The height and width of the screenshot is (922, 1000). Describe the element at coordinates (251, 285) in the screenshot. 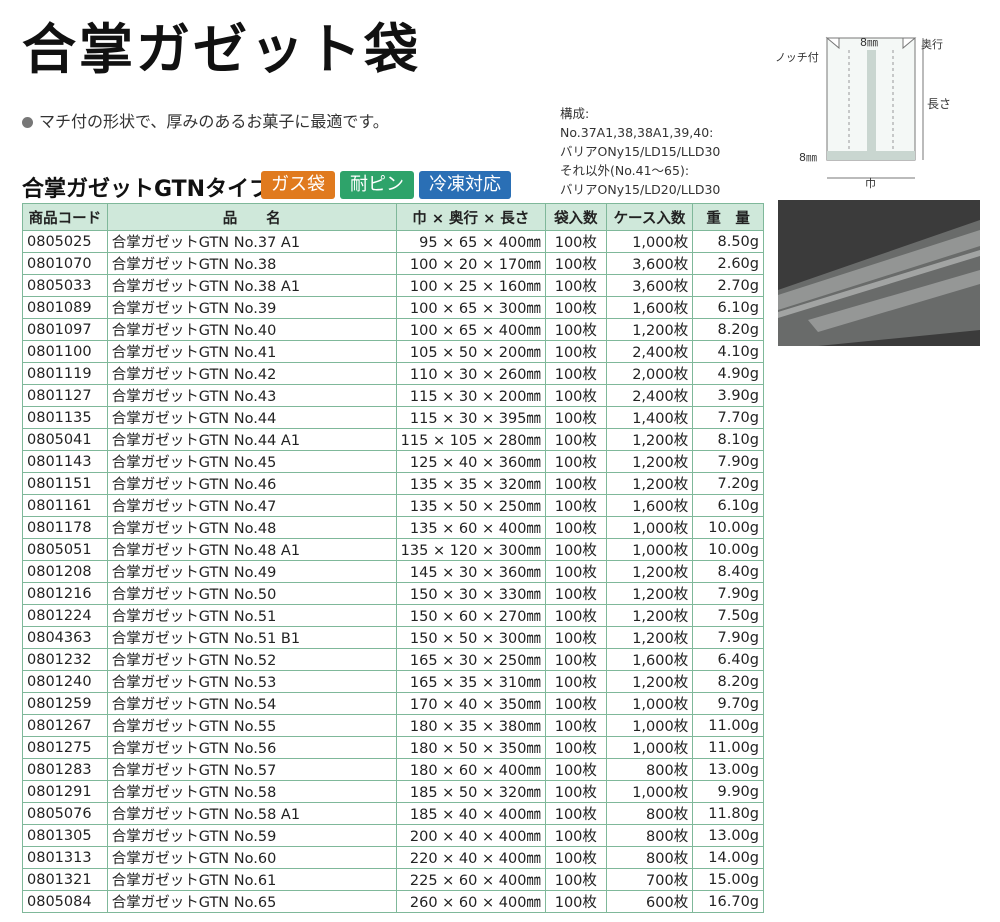

I see `cell-name: 合掌ガゼットGTN No.38 A1` at that location.